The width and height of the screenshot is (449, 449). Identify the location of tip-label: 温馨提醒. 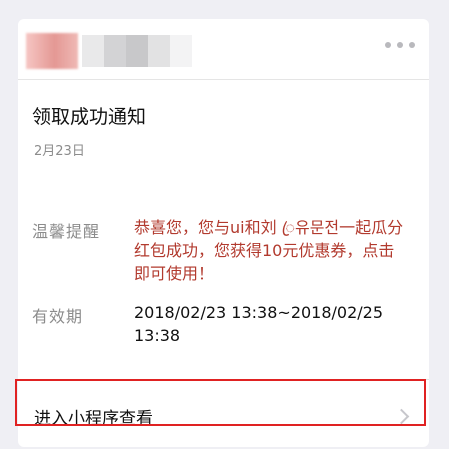
(66, 231).